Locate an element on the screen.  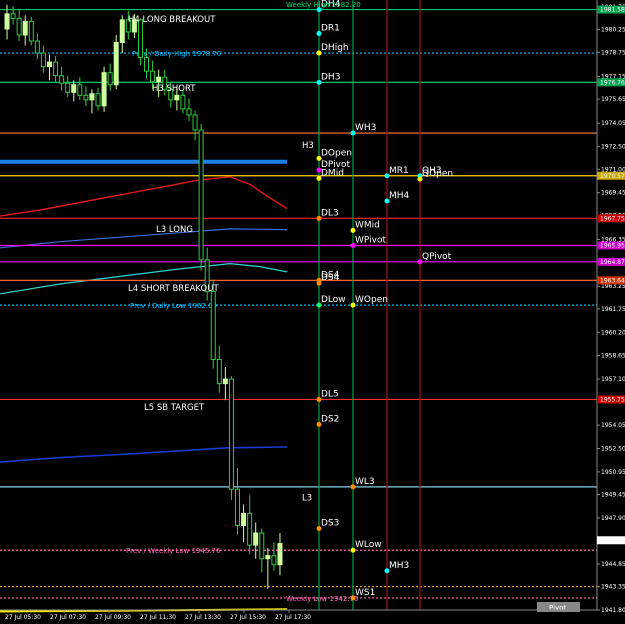
pivot-label: DS2 is located at coordinates (330, 419).